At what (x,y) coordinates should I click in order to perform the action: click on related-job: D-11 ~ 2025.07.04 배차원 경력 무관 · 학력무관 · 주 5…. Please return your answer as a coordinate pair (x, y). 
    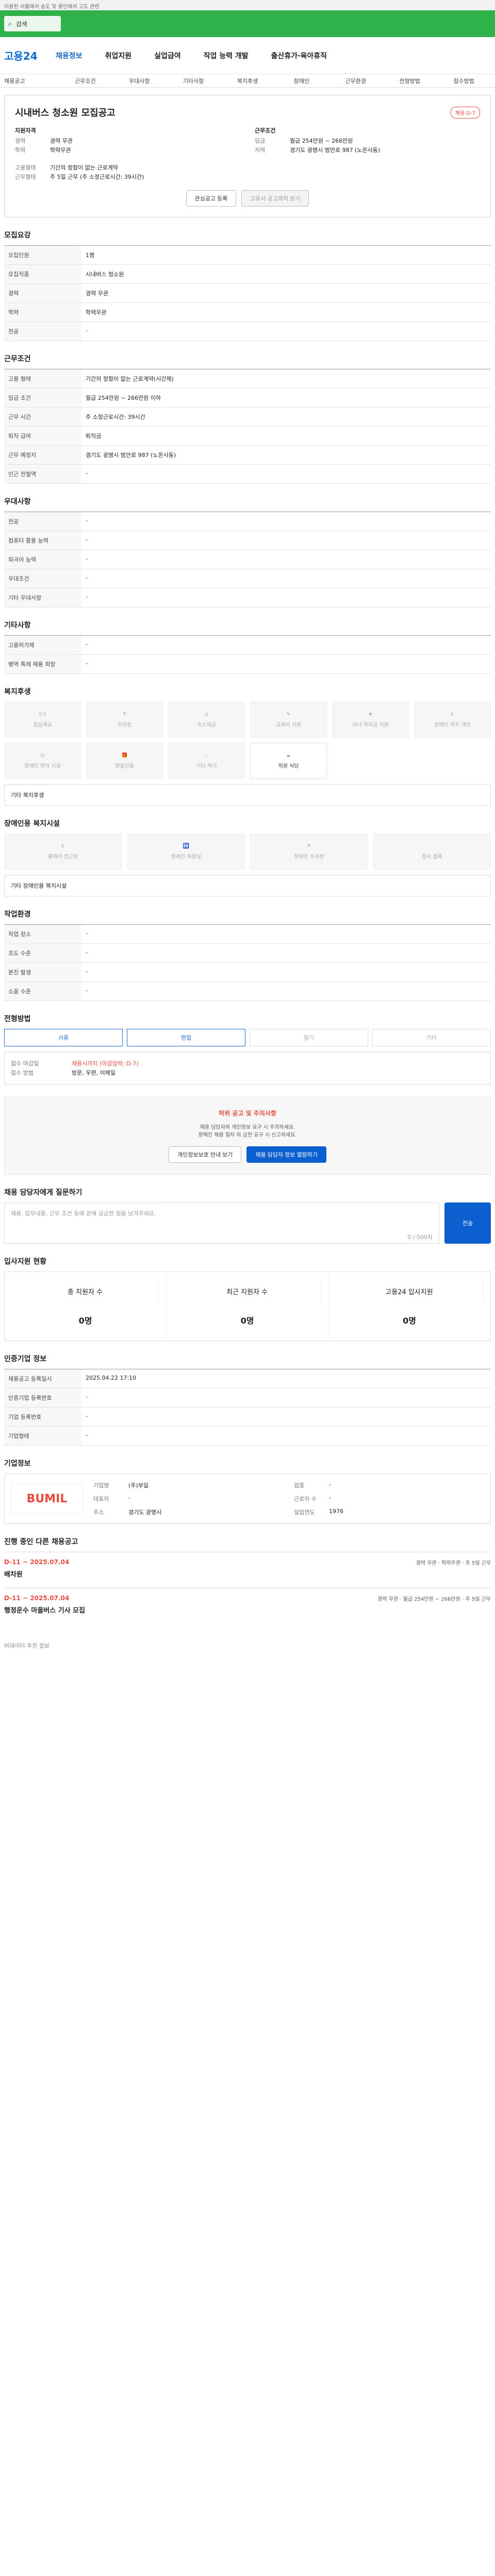
    Looking at the image, I should click on (247, 1570).